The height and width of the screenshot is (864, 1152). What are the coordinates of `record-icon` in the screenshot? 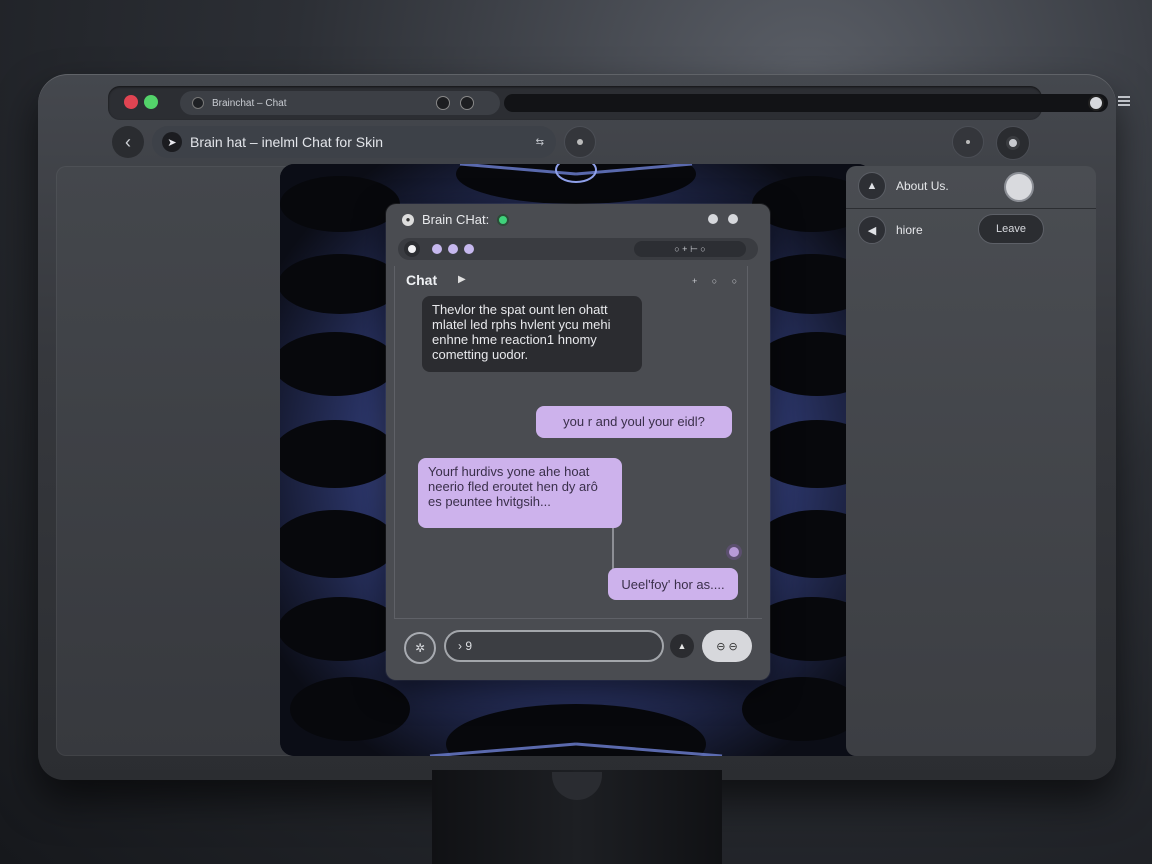 It's located at (1096, 103).